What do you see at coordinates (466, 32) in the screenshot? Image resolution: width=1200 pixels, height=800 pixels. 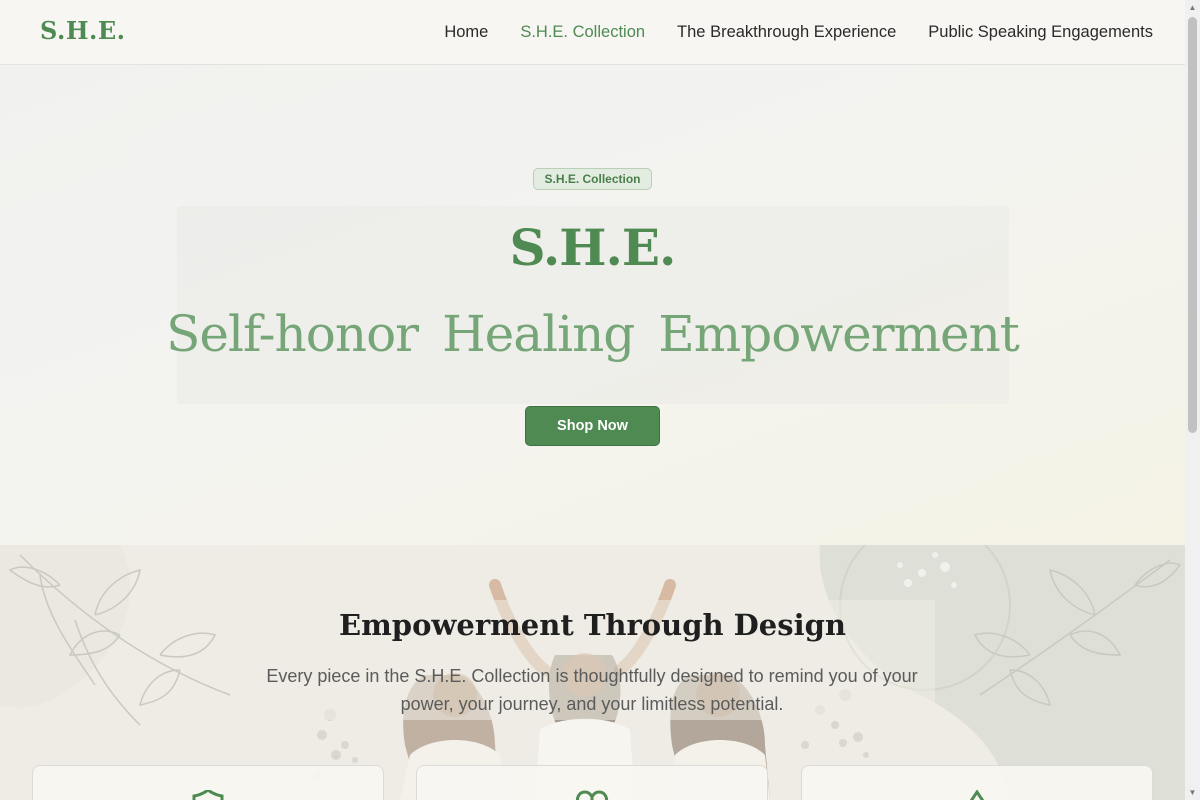 I see `nav-item-home: Home` at bounding box center [466, 32].